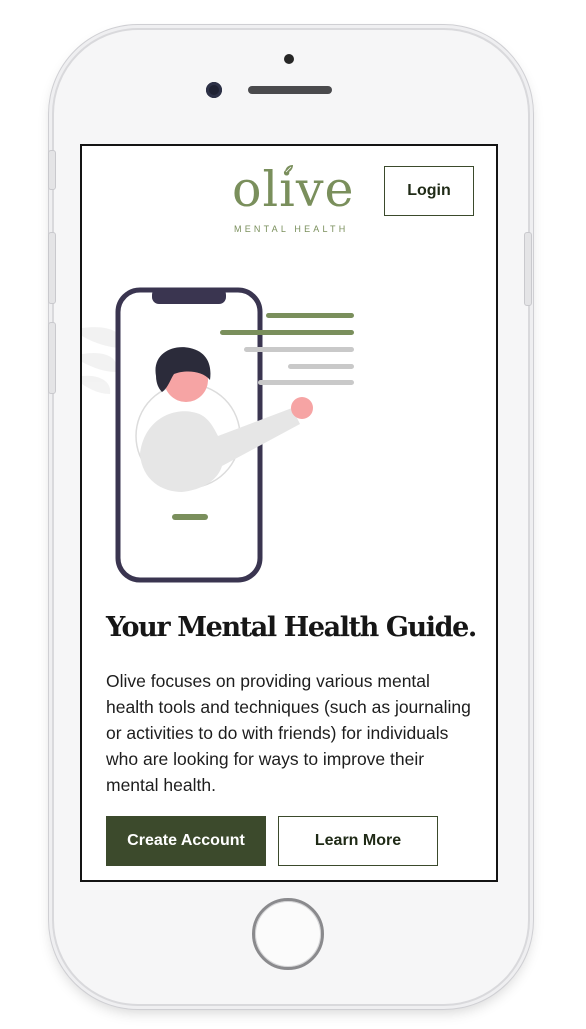  I want to click on volume-up-button, so click(52, 268).